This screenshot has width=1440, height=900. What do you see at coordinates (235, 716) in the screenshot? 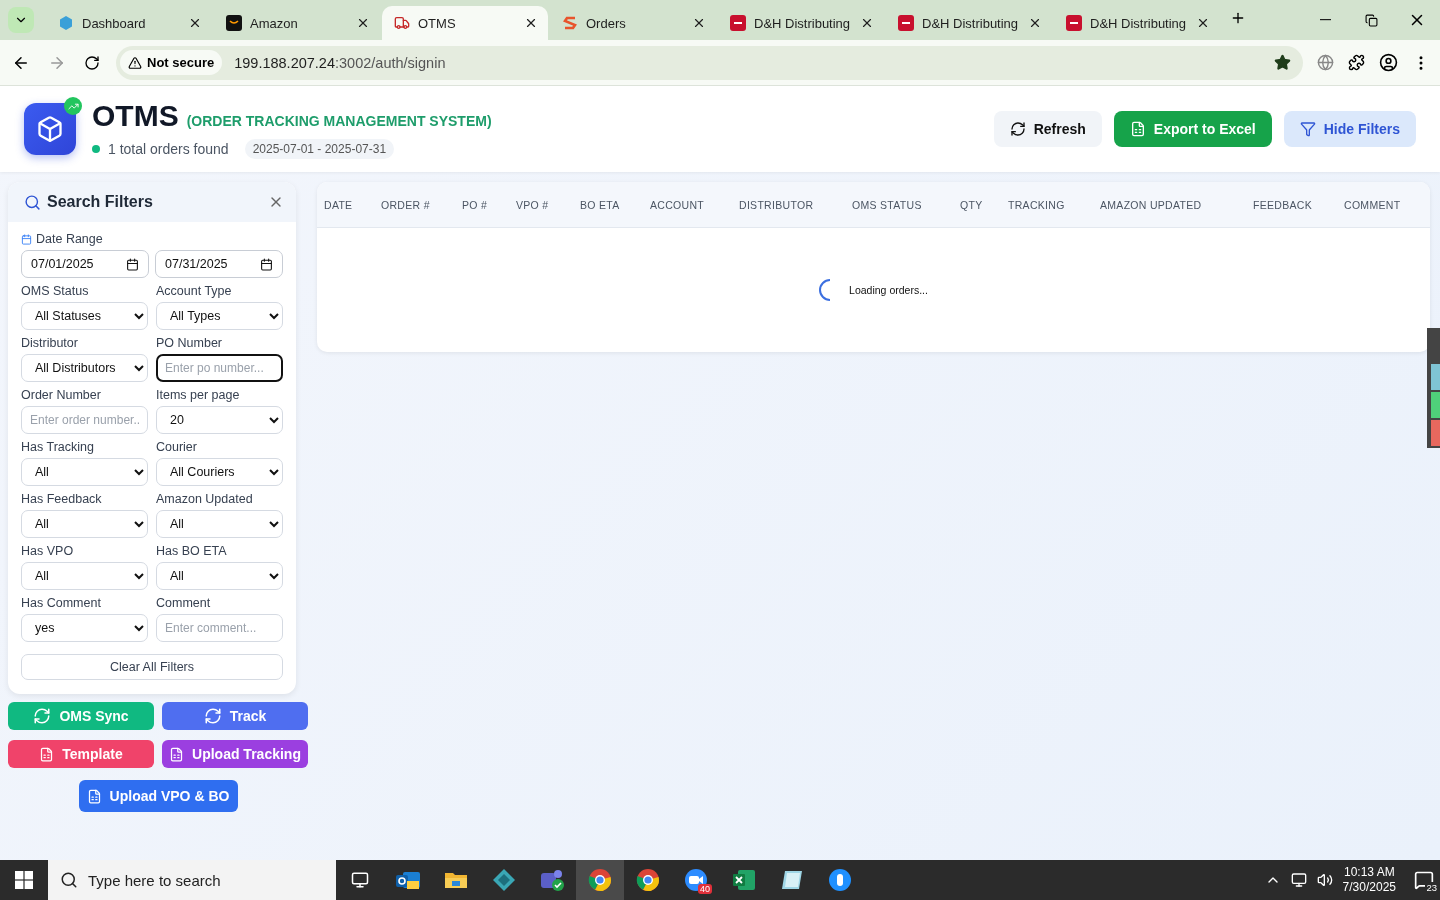
I see `action-button: Track` at bounding box center [235, 716].